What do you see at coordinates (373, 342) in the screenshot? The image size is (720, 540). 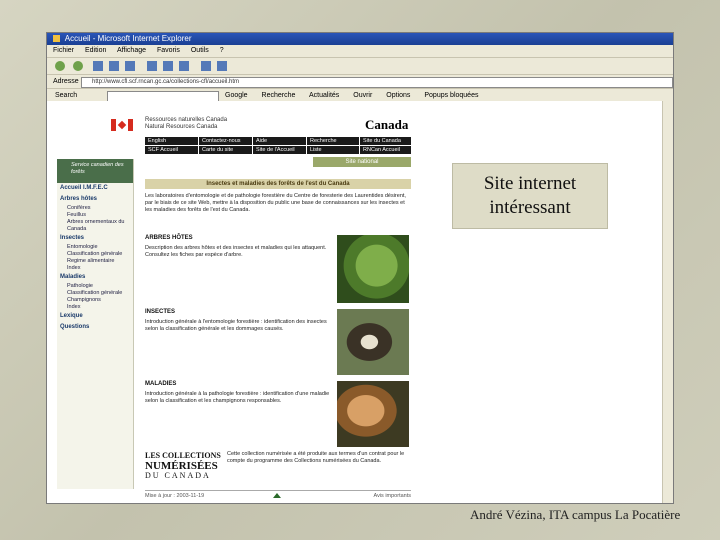 I see `moth-photo` at bounding box center [373, 342].